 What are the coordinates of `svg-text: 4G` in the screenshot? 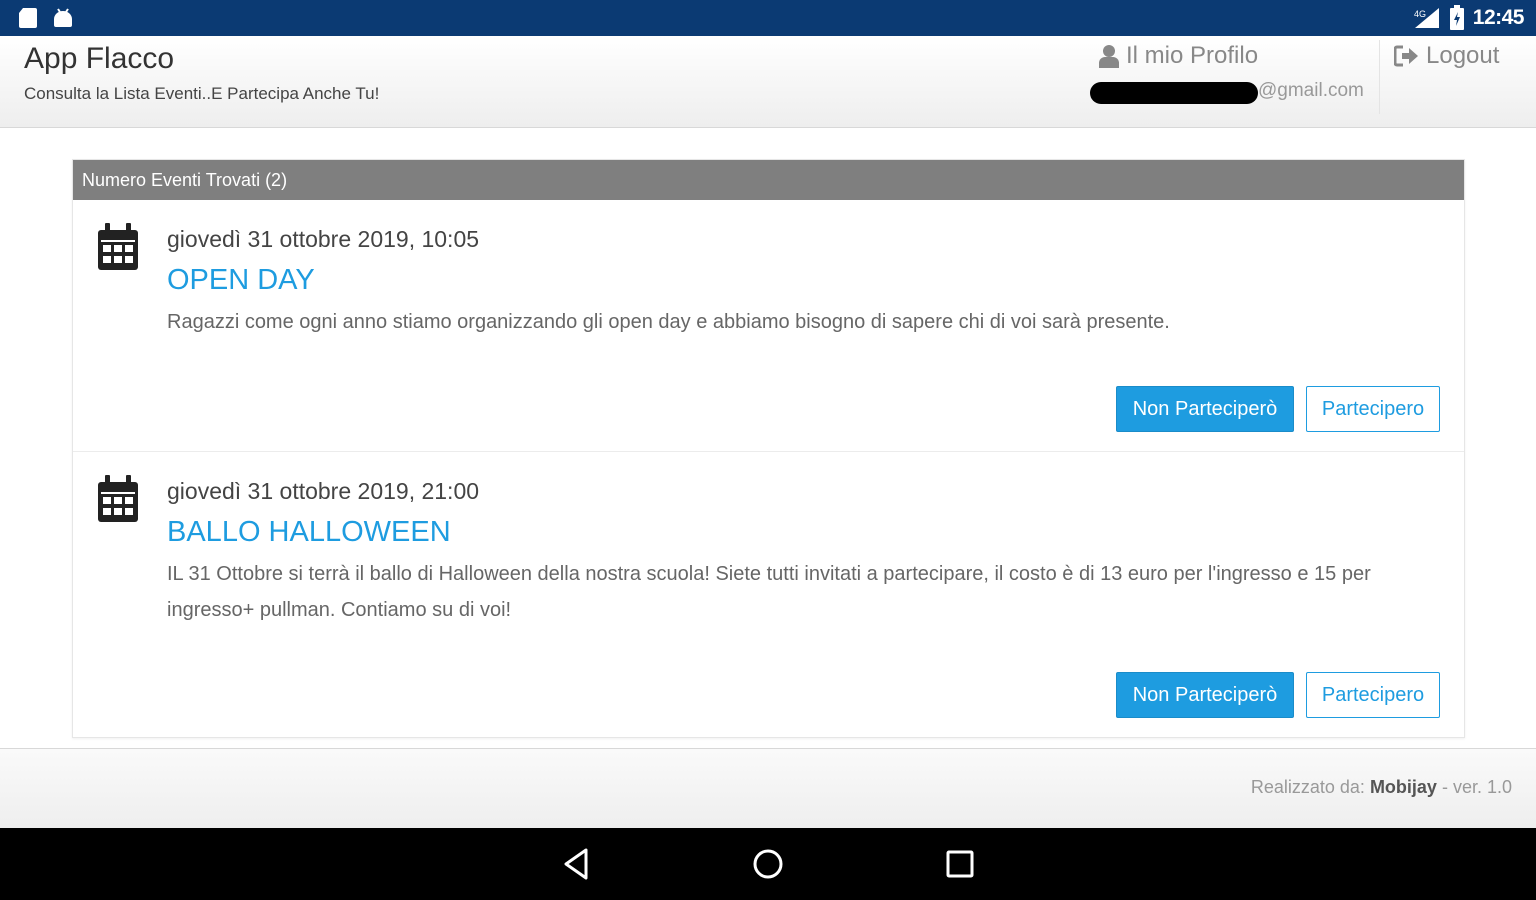 It's located at (1420, 14).